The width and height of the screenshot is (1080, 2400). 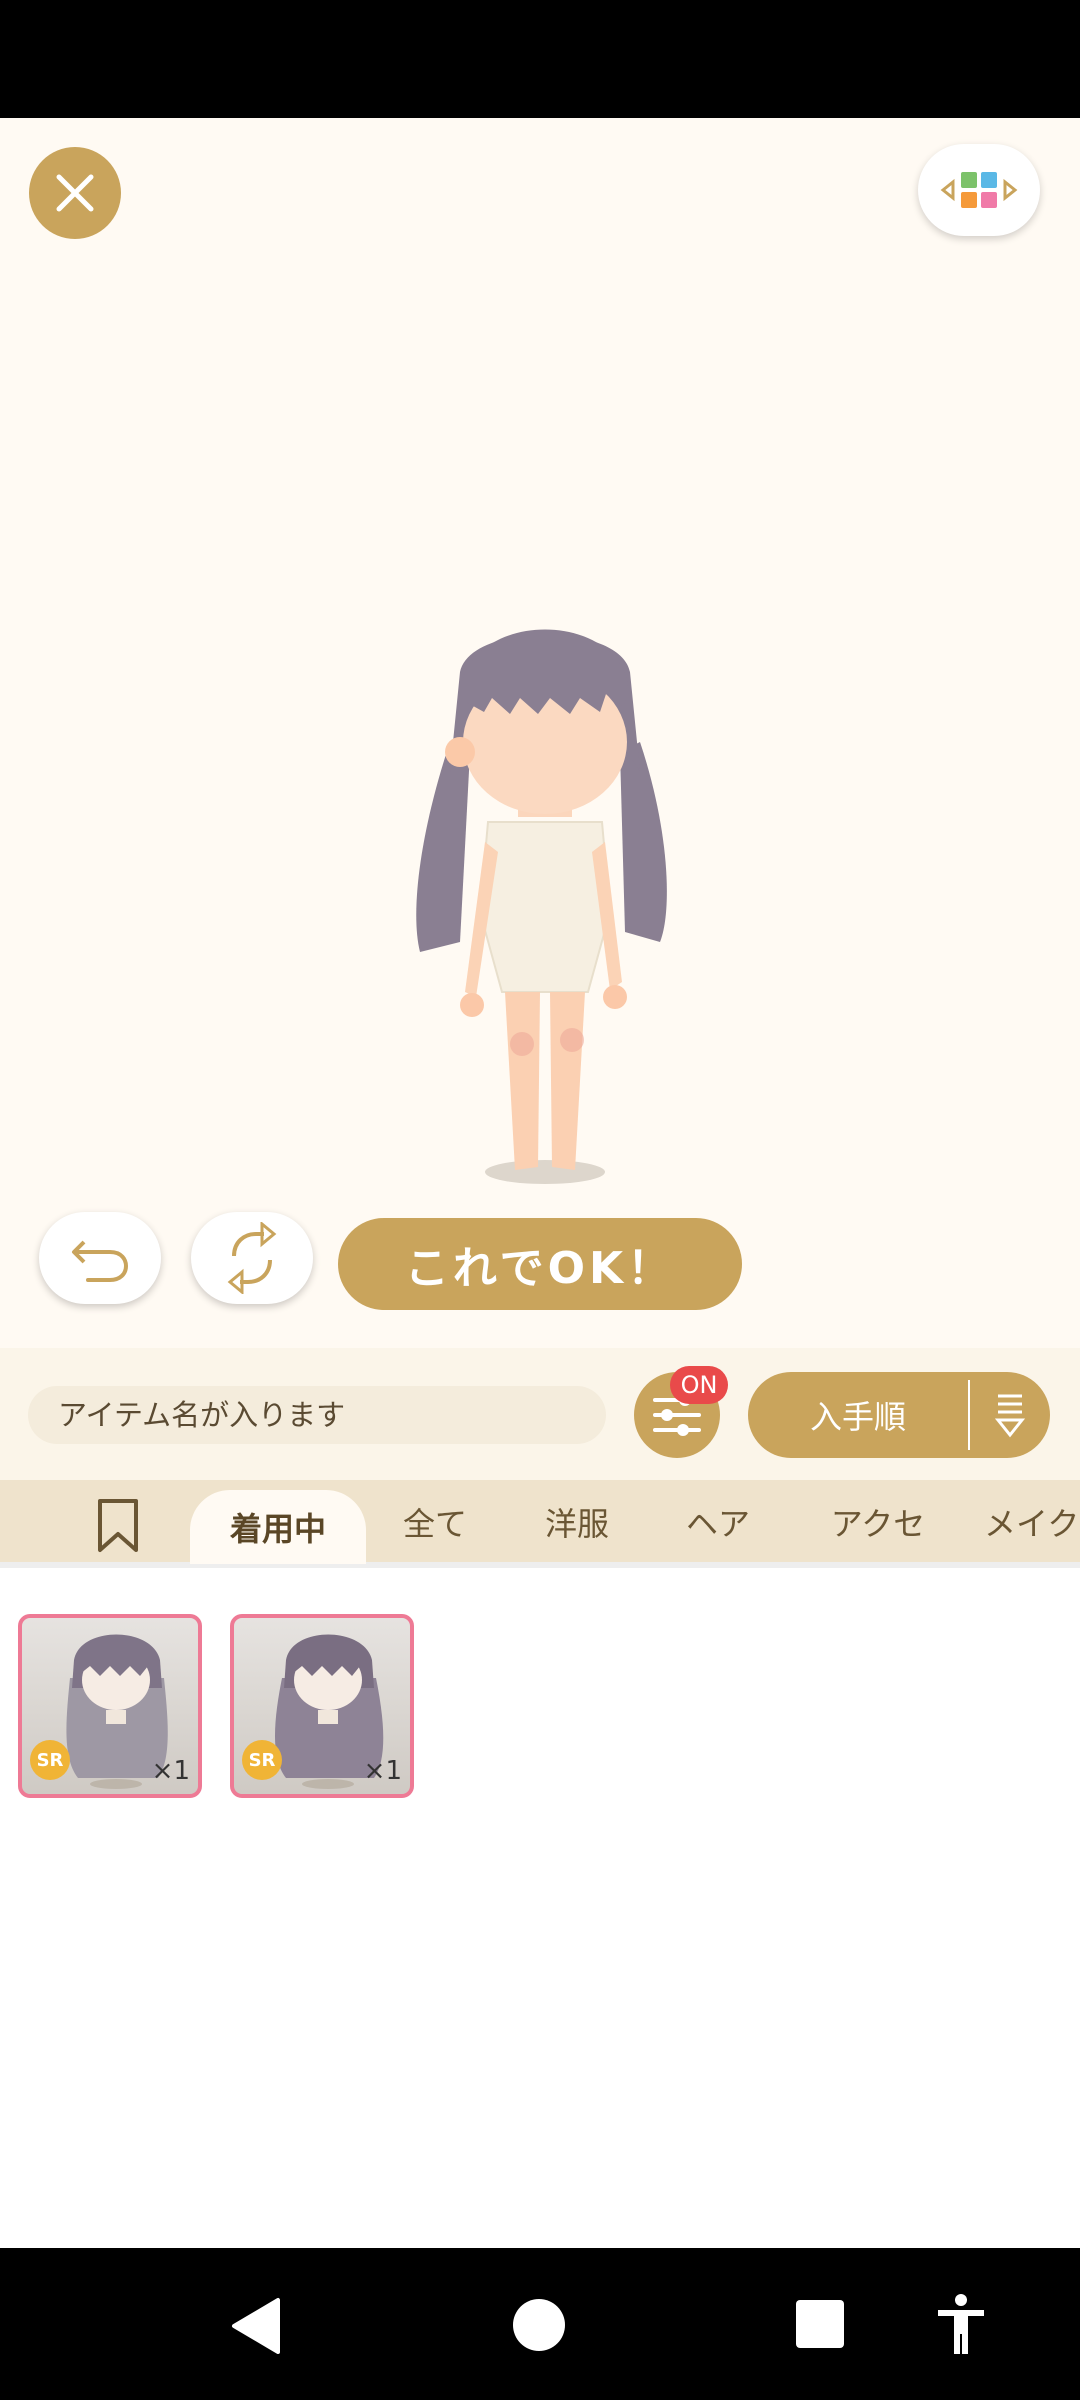 I want to click on undo-icon, so click(x=100, y=1261).